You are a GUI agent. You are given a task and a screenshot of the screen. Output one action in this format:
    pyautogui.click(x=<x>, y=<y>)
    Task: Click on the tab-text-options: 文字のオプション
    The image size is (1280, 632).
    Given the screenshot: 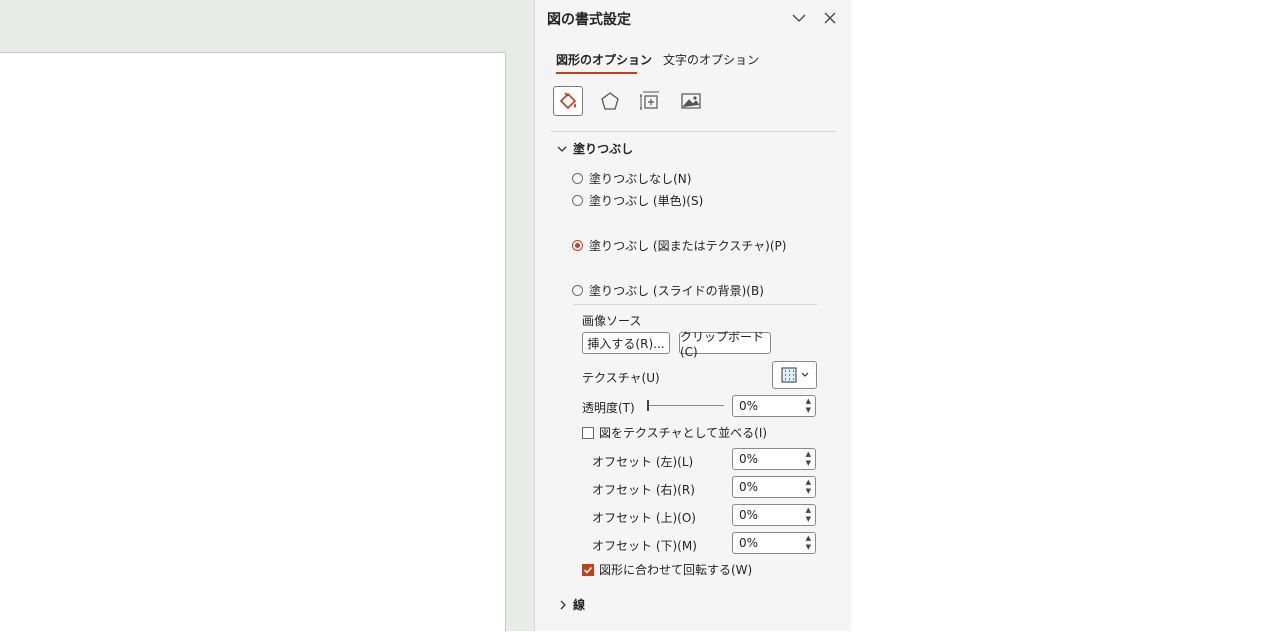 What is the action you would take?
    pyautogui.click(x=711, y=59)
    